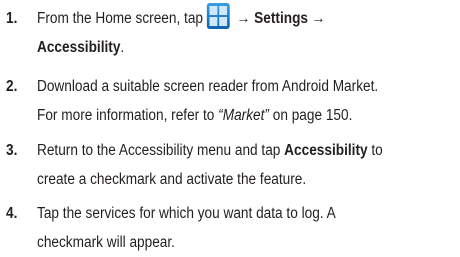 The width and height of the screenshot is (460, 257). What do you see at coordinates (106, 242) in the screenshot?
I see `step-line: checkmark will appear.` at bounding box center [106, 242].